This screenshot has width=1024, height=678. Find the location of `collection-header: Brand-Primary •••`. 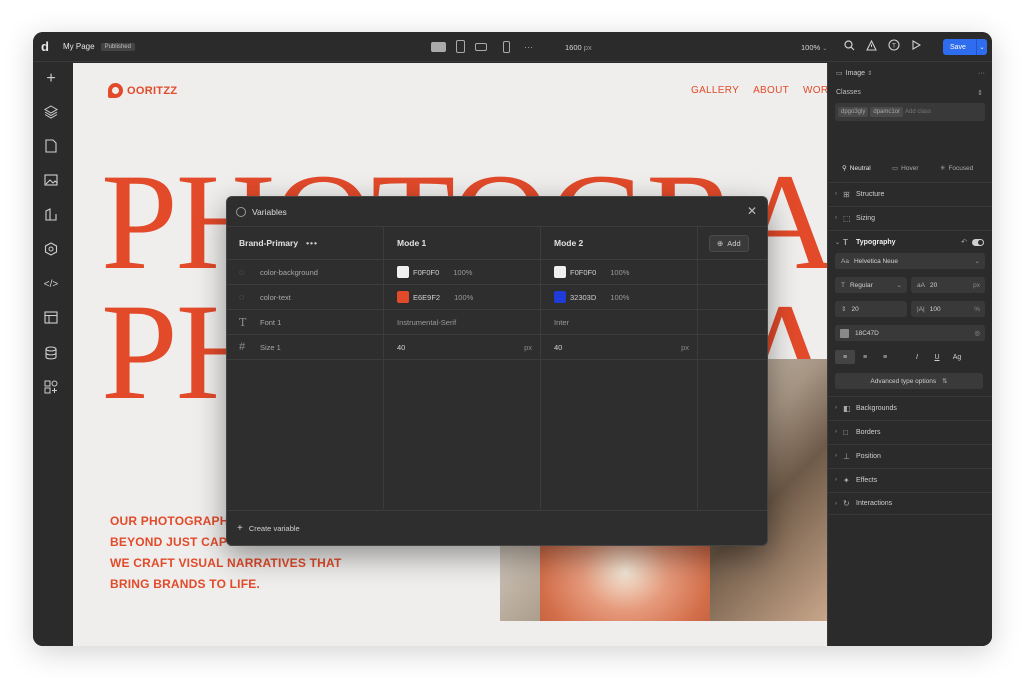

collection-header: Brand-Primary ••• is located at coordinates (305, 243).